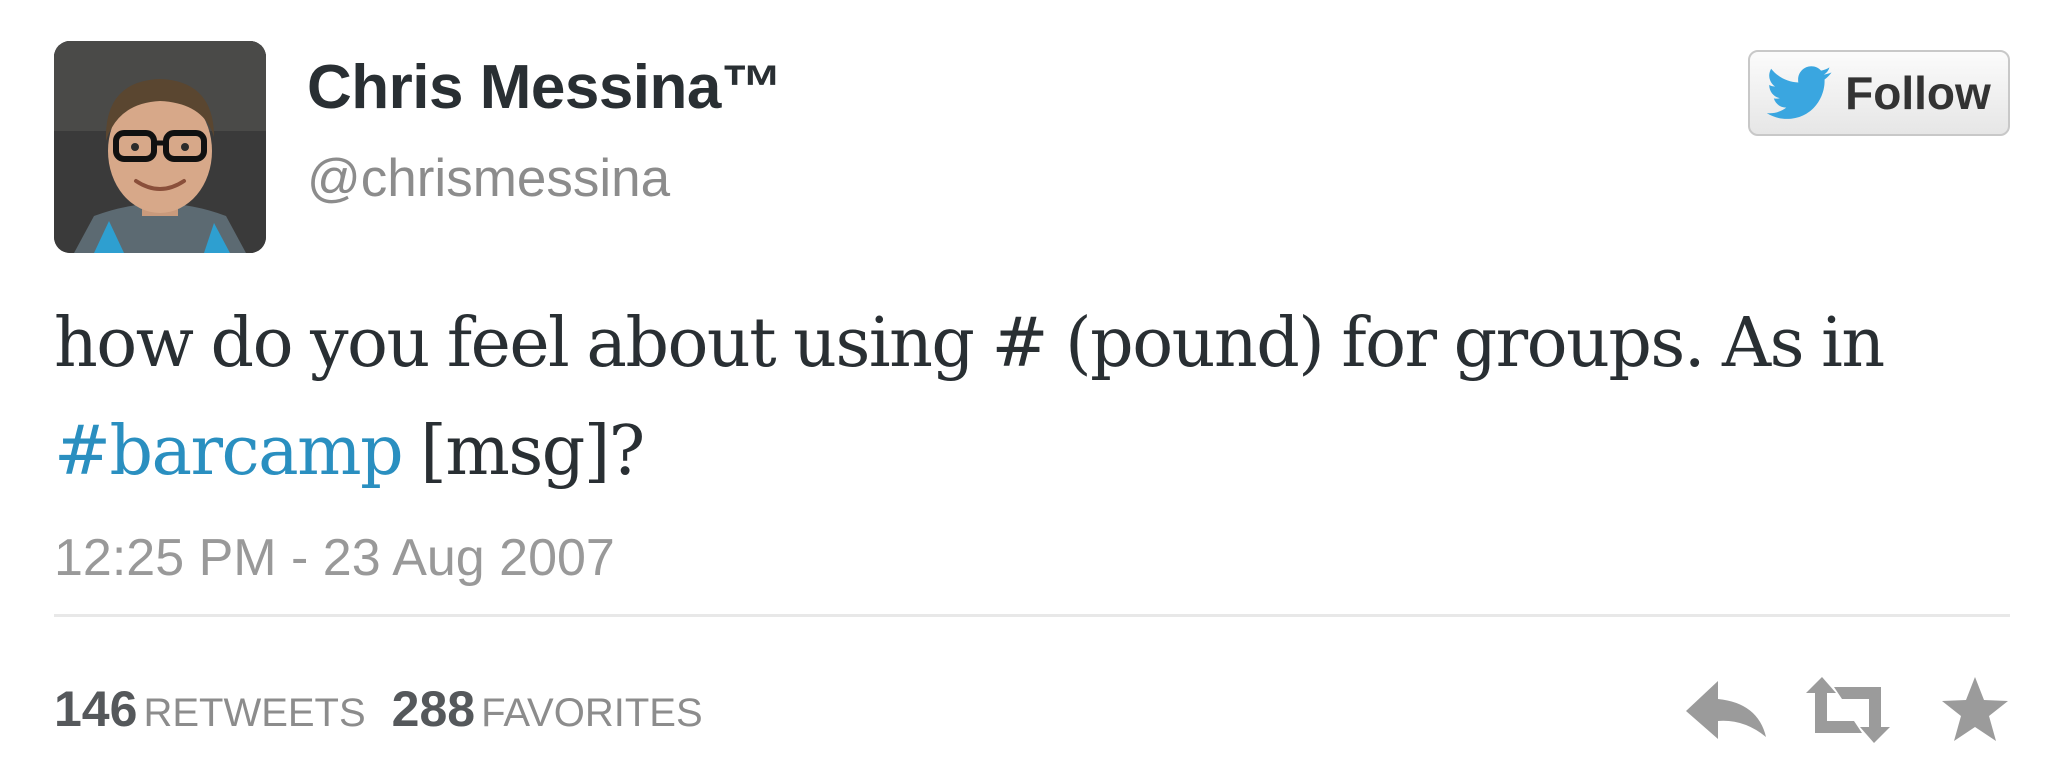 The height and width of the screenshot is (774, 2056). I want to click on favorites-count: 288, so click(433, 709).